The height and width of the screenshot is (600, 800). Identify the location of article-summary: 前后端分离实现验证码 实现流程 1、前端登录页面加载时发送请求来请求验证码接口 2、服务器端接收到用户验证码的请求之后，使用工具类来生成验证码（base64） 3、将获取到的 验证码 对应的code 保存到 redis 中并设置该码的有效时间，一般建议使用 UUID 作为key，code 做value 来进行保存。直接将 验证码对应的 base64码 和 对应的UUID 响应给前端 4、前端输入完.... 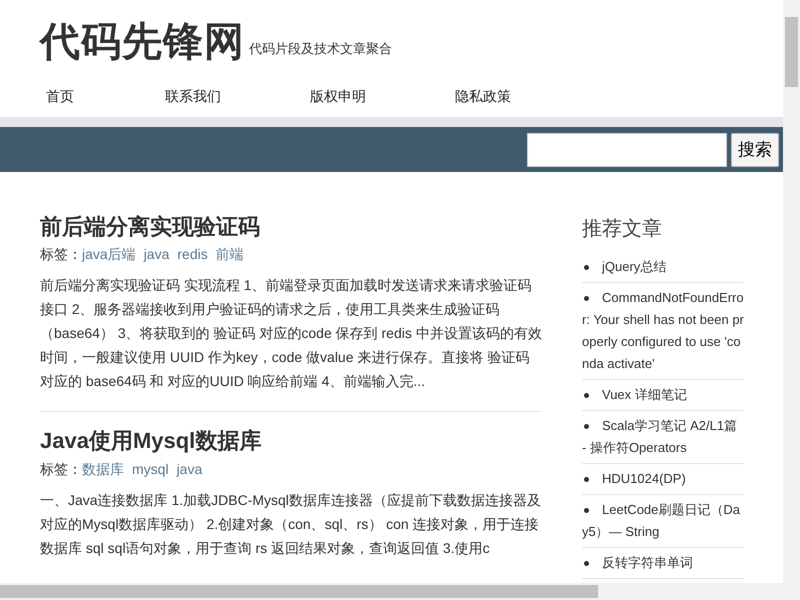
(291, 334).